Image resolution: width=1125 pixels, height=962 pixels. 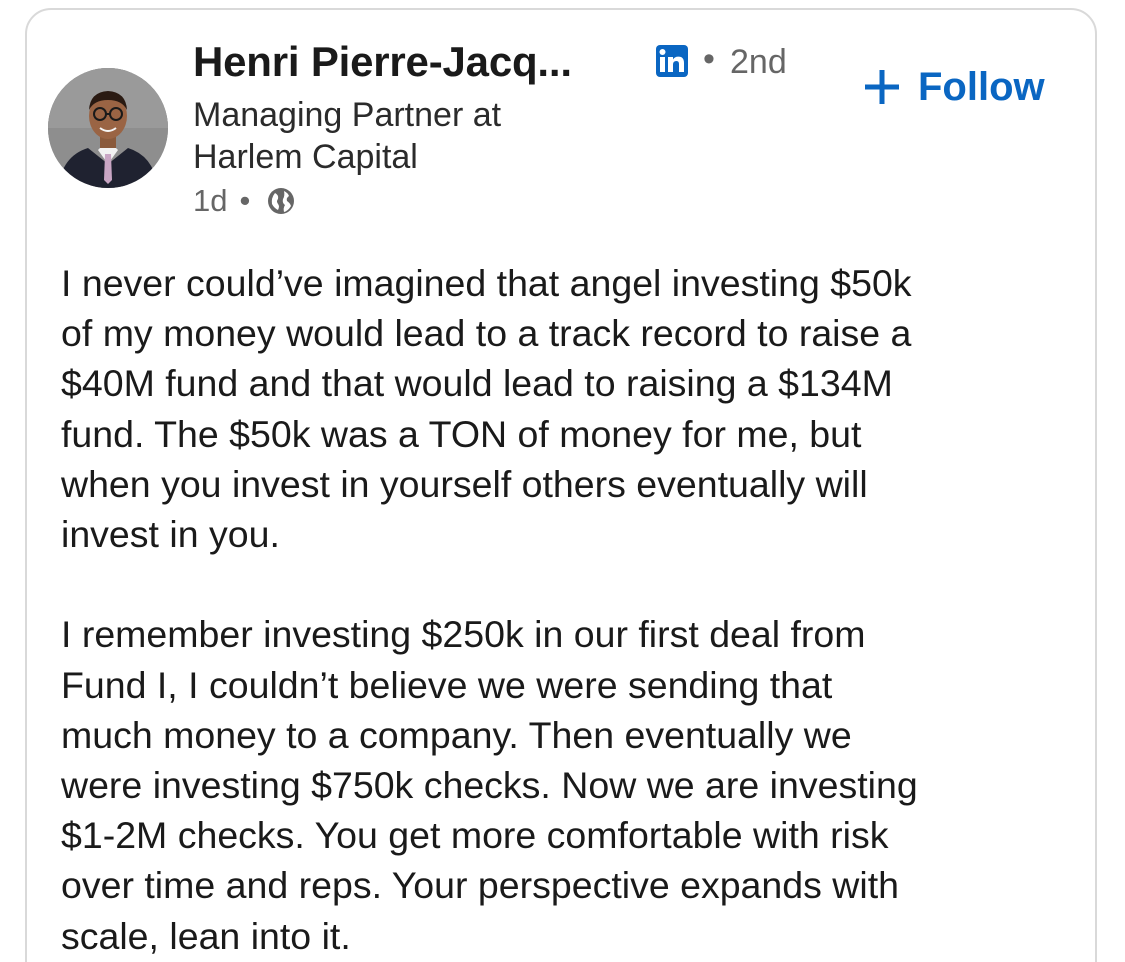 I want to click on post-age: 1d, so click(x=210, y=200).